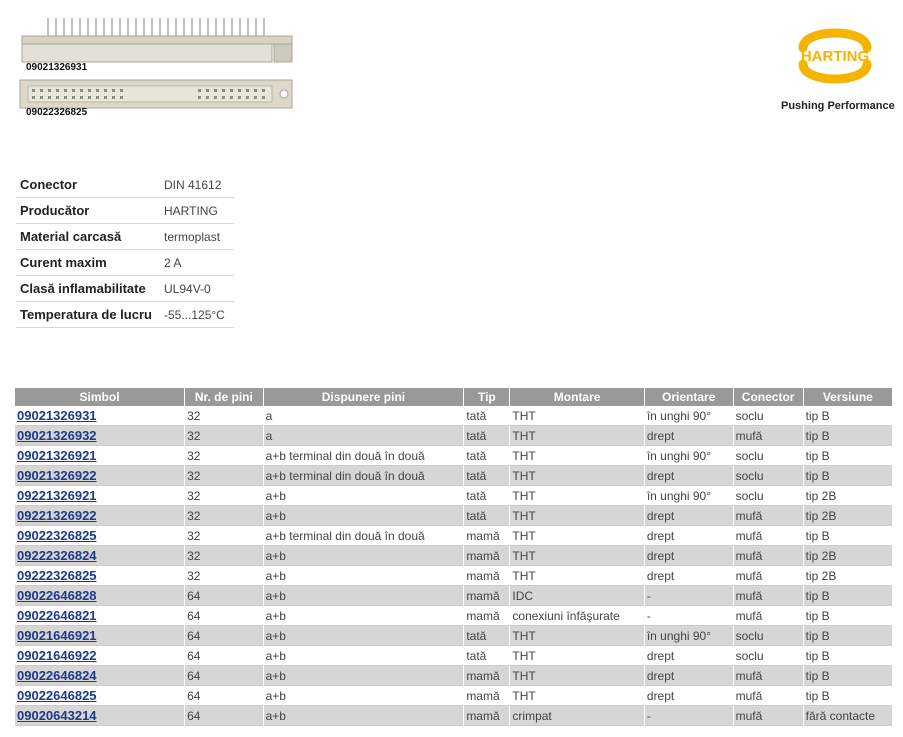 The width and height of the screenshot is (903, 737). I want to click on product-link: 09022646821, so click(57, 615).